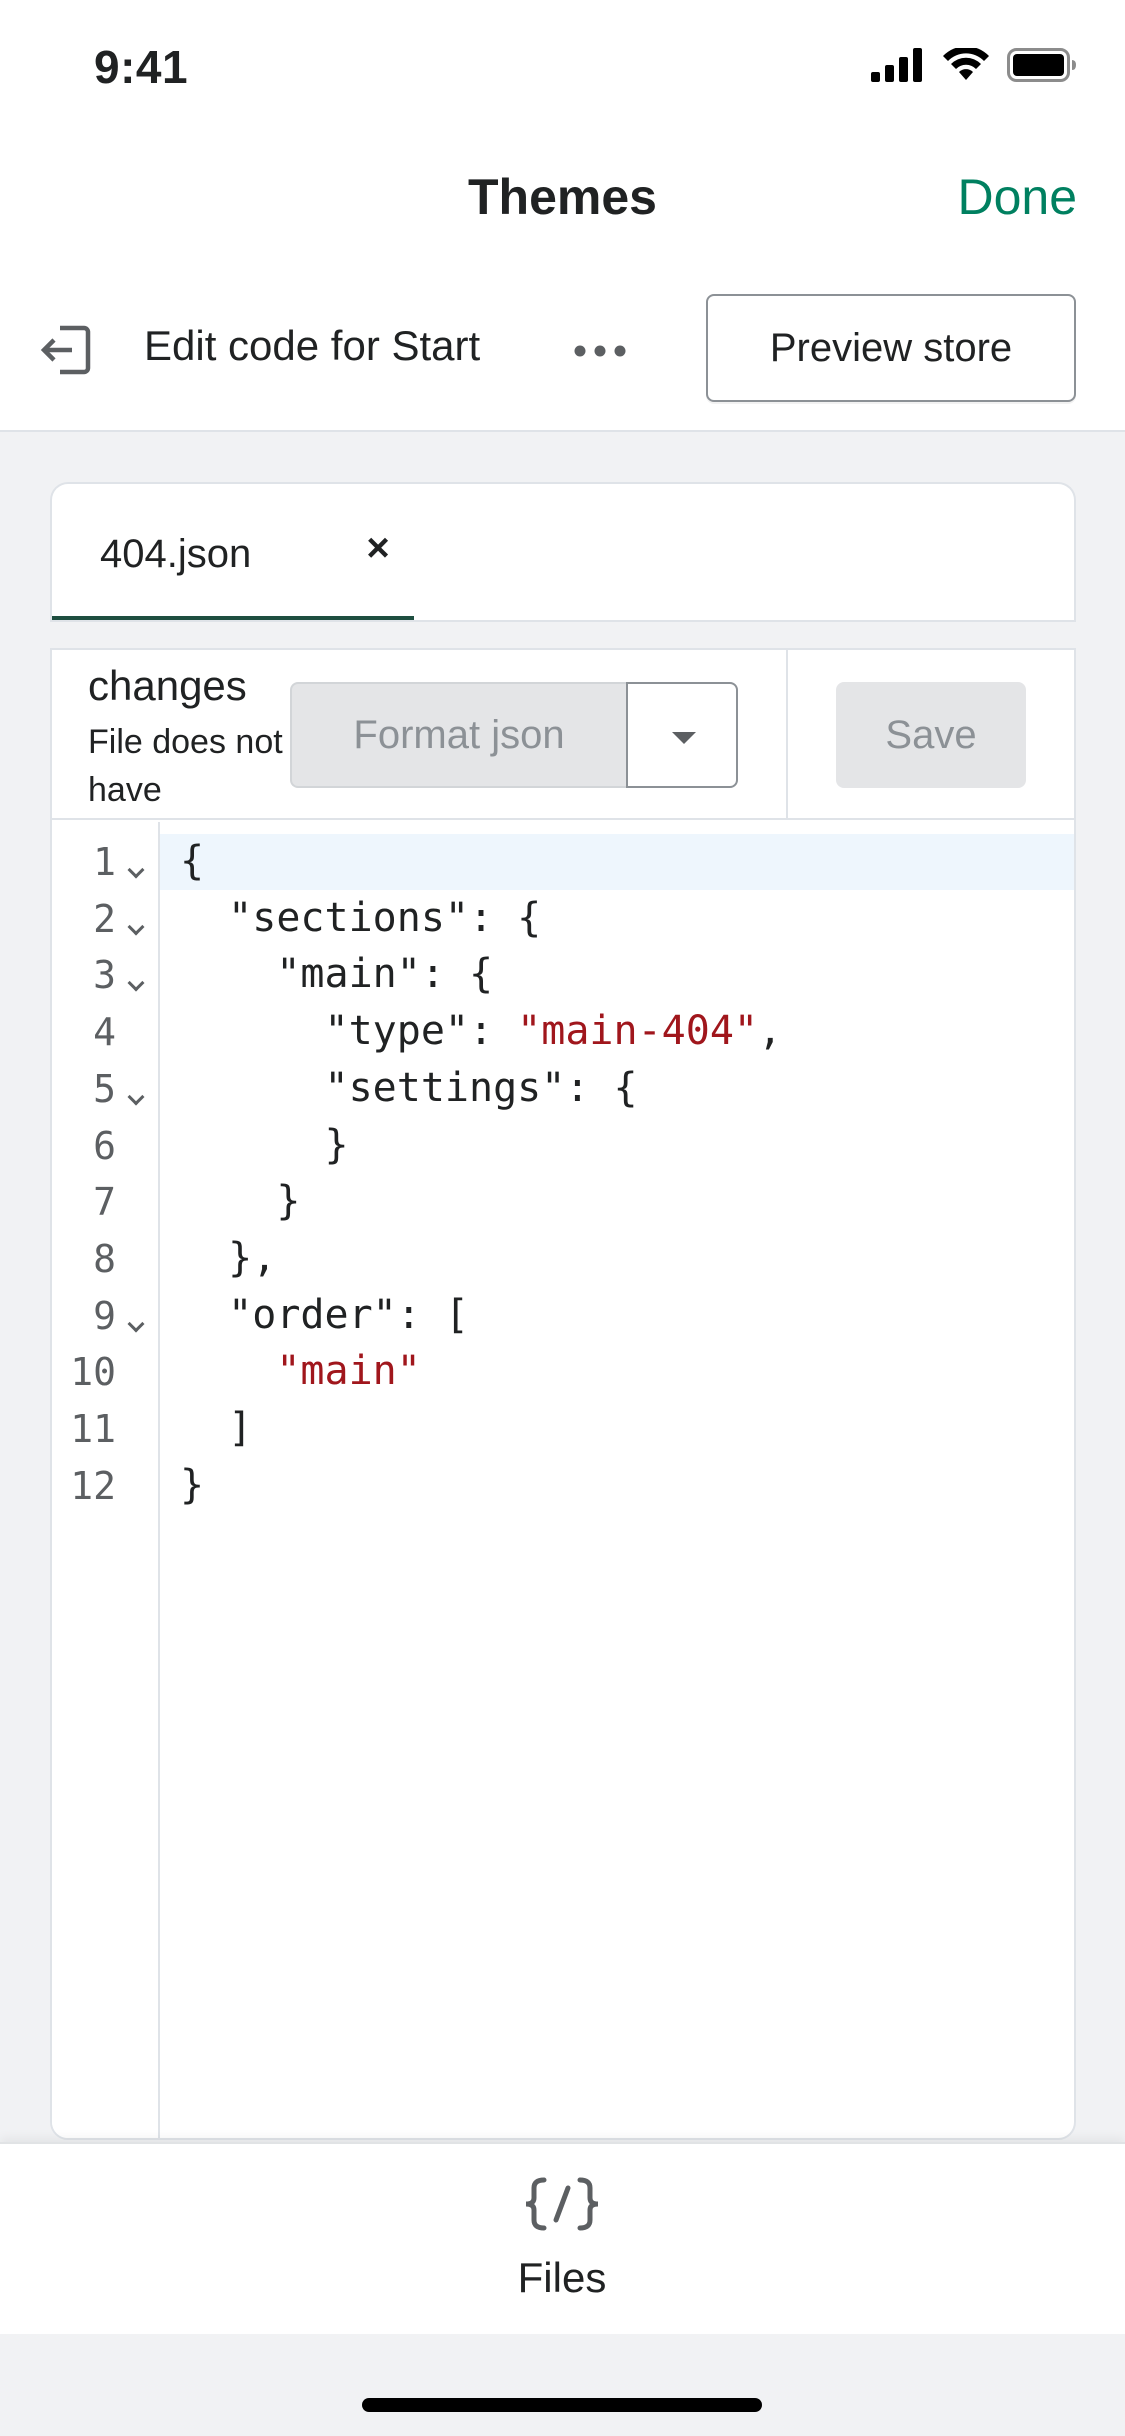 The height and width of the screenshot is (2436, 1125). Describe the element at coordinates (1041, 65) in the screenshot. I see `battery-icon` at that location.